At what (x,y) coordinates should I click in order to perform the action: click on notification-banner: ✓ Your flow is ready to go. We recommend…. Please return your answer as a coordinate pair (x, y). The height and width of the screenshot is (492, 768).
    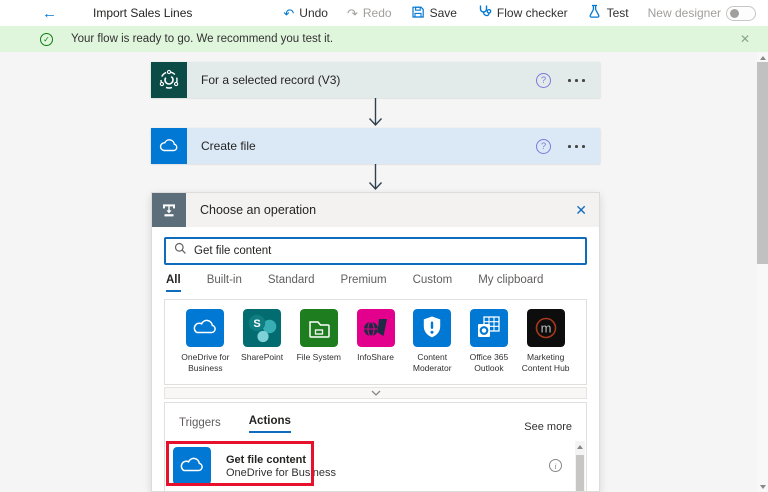
    Looking at the image, I should click on (384, 39).